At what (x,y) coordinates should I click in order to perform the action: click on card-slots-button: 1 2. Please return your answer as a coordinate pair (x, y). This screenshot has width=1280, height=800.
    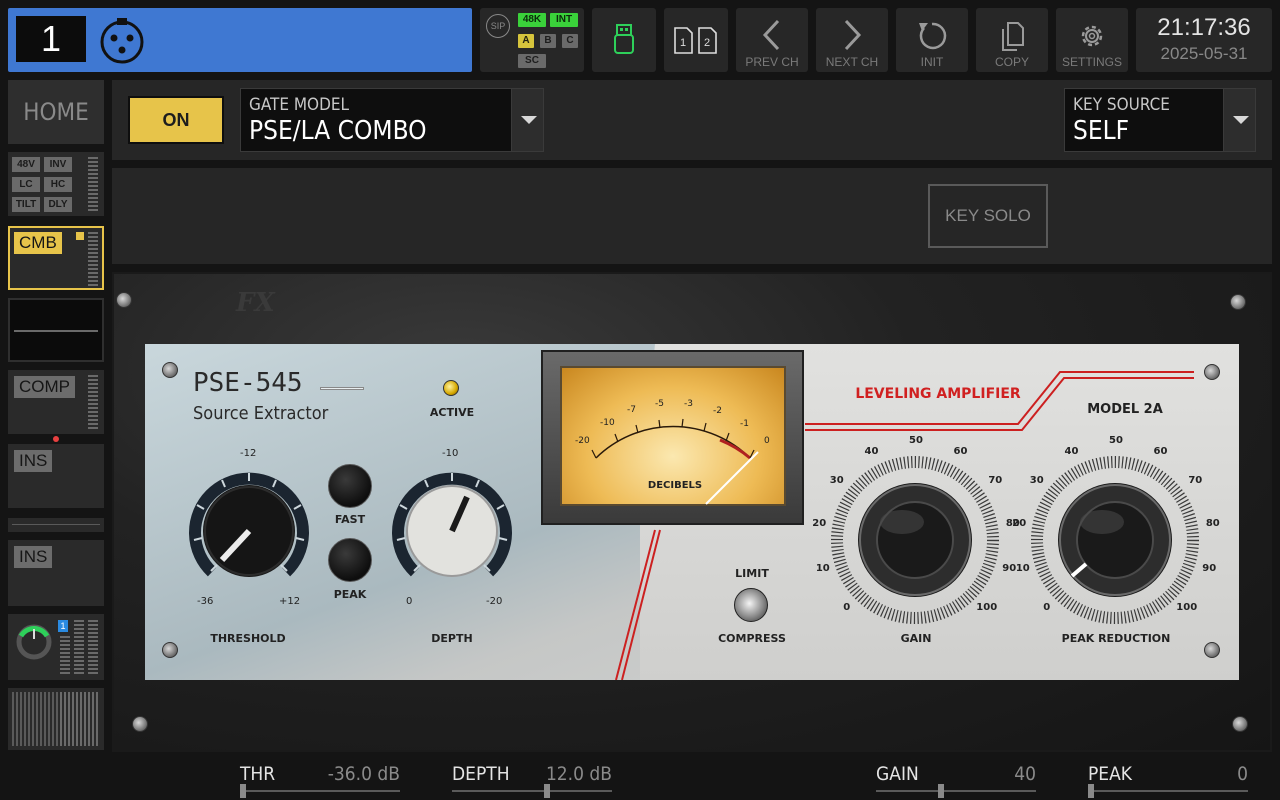
    Looking at the image, I should click on (696, 40).